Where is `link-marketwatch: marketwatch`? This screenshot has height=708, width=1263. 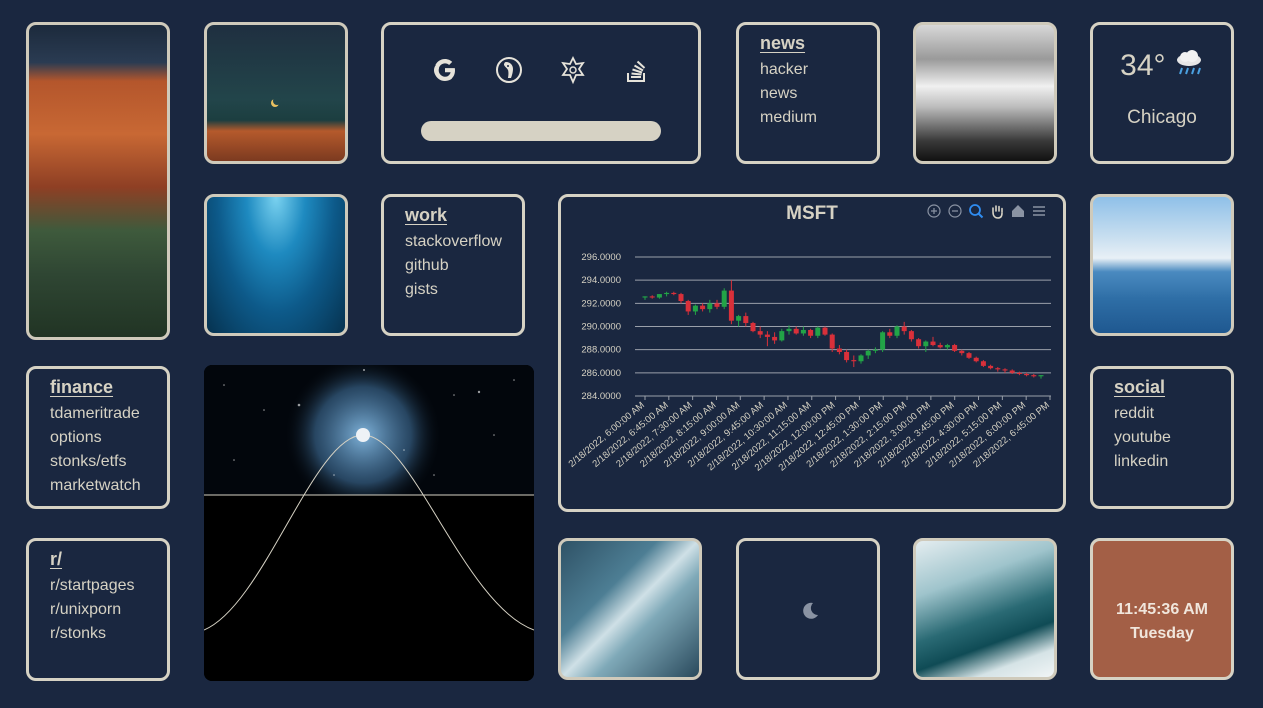
link-marketwatch: marketwatch is located at coordinates (108, 486).